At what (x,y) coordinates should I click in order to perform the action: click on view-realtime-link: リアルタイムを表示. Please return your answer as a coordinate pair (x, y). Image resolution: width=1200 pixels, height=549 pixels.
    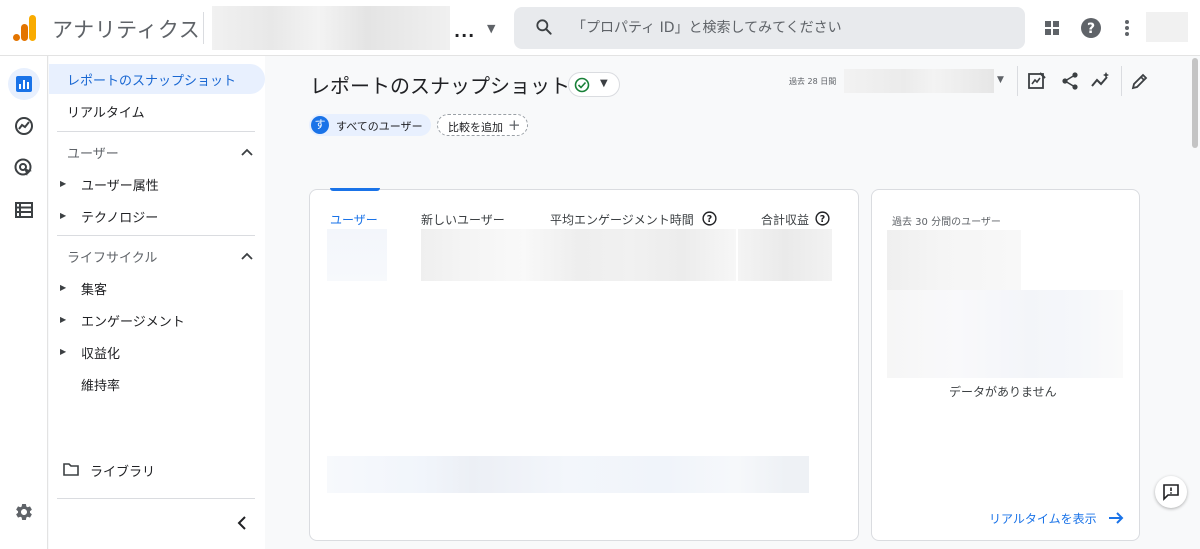
    Looking at the image, I should click on (1043, 518).